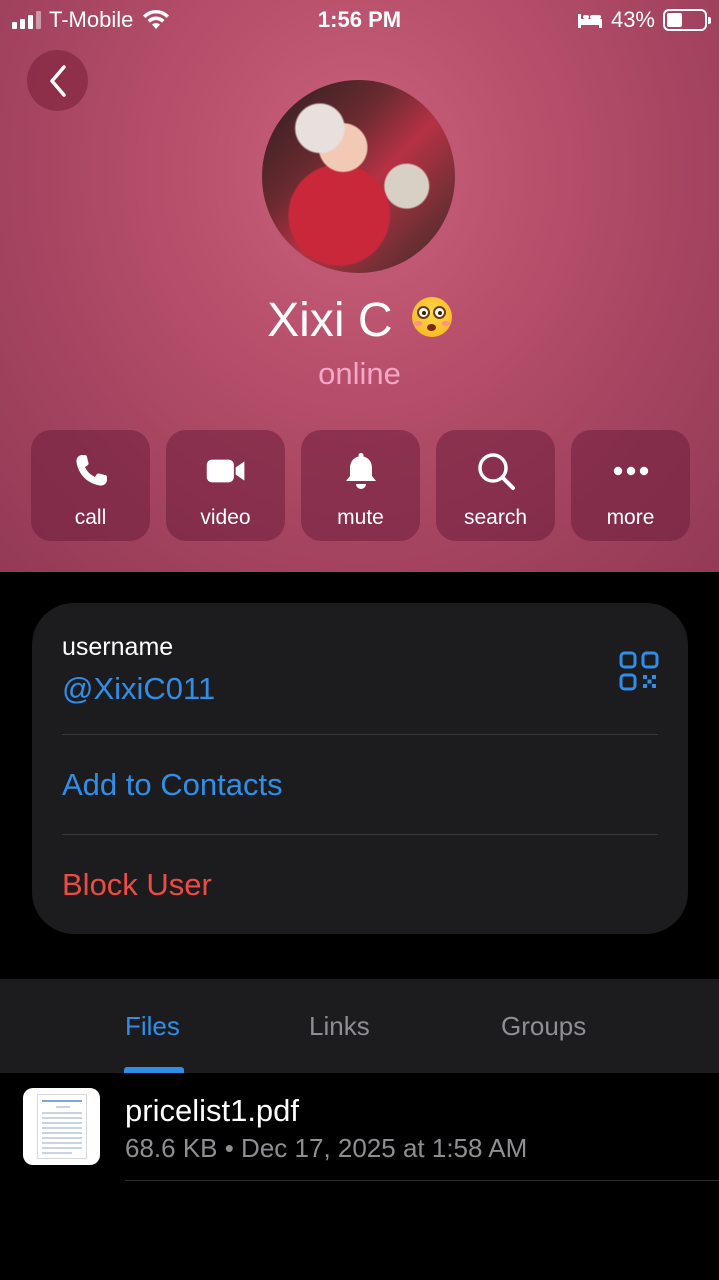 The width and height of the screenshot is (719, 1280). Describe the element at coordinates (118, 647) in the screenshot. I see `username-label: username` at that location.